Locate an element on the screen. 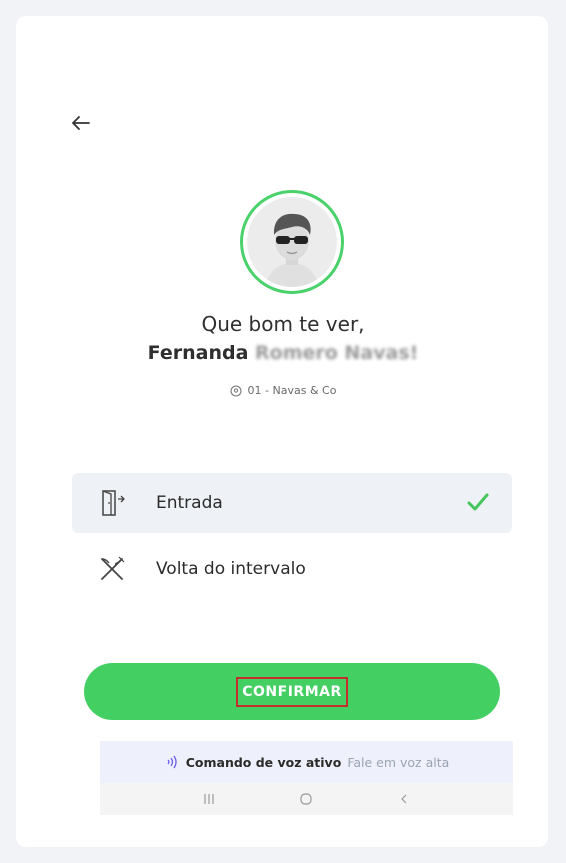  door-entry-icon is located at coordinates (112, 503).